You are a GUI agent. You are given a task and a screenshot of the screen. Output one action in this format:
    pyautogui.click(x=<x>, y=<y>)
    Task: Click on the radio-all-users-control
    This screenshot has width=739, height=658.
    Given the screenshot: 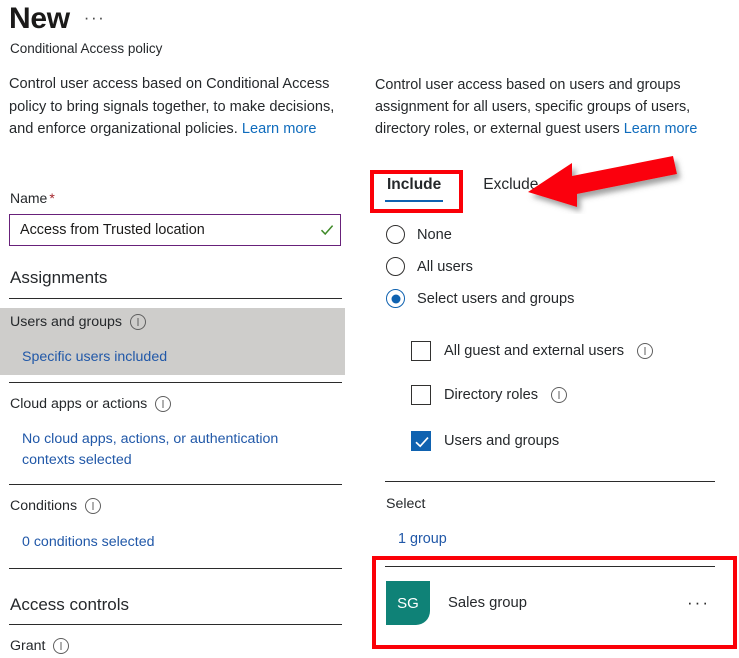 What is the action you would take?
    pyautogui.click(x=395, y=266)
    